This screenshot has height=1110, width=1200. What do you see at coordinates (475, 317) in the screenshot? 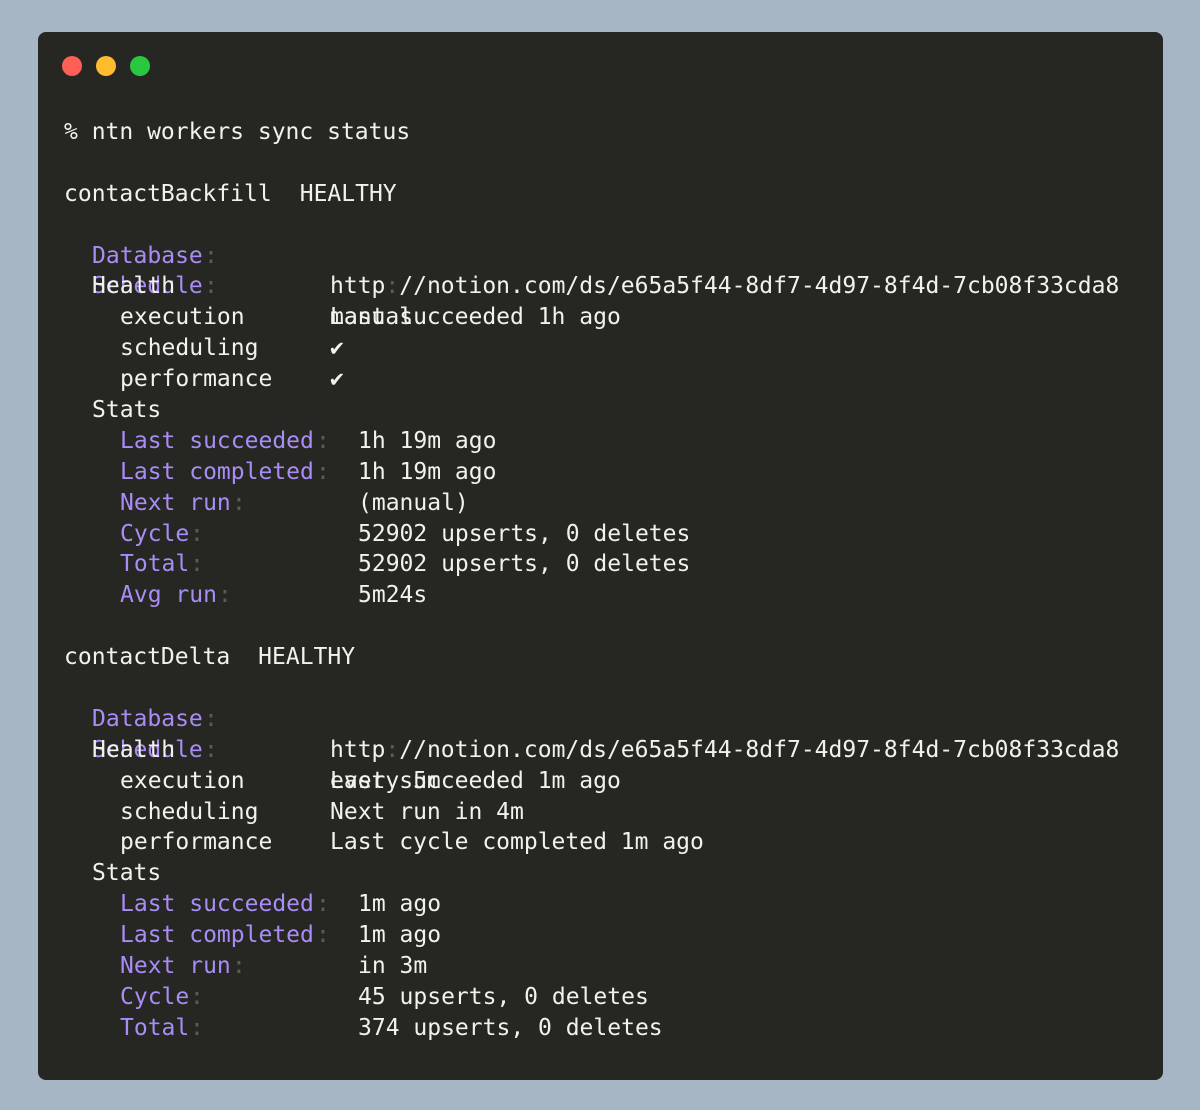
I see `health-value: Last succeeded 1h ago` at bounding box center [475, 317].